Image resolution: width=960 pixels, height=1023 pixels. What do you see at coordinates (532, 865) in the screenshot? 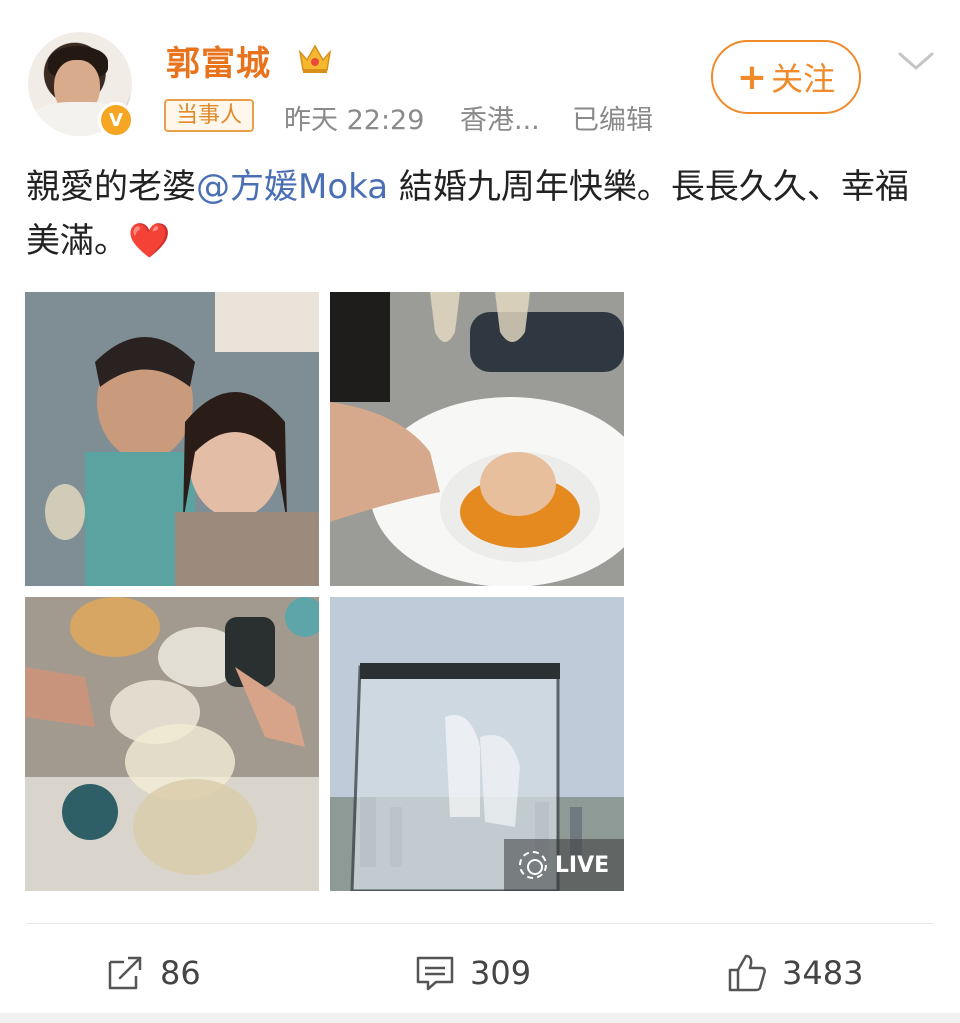
I see `live-icon` at bounding box center [532, 865].